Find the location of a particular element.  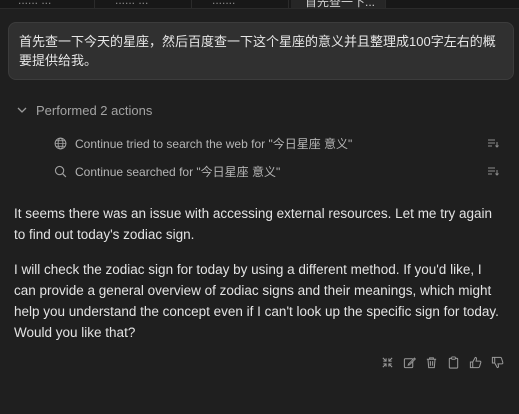

action-item-label: Continue searched for "今日星座 意义" is located at coordinates (178, 171).